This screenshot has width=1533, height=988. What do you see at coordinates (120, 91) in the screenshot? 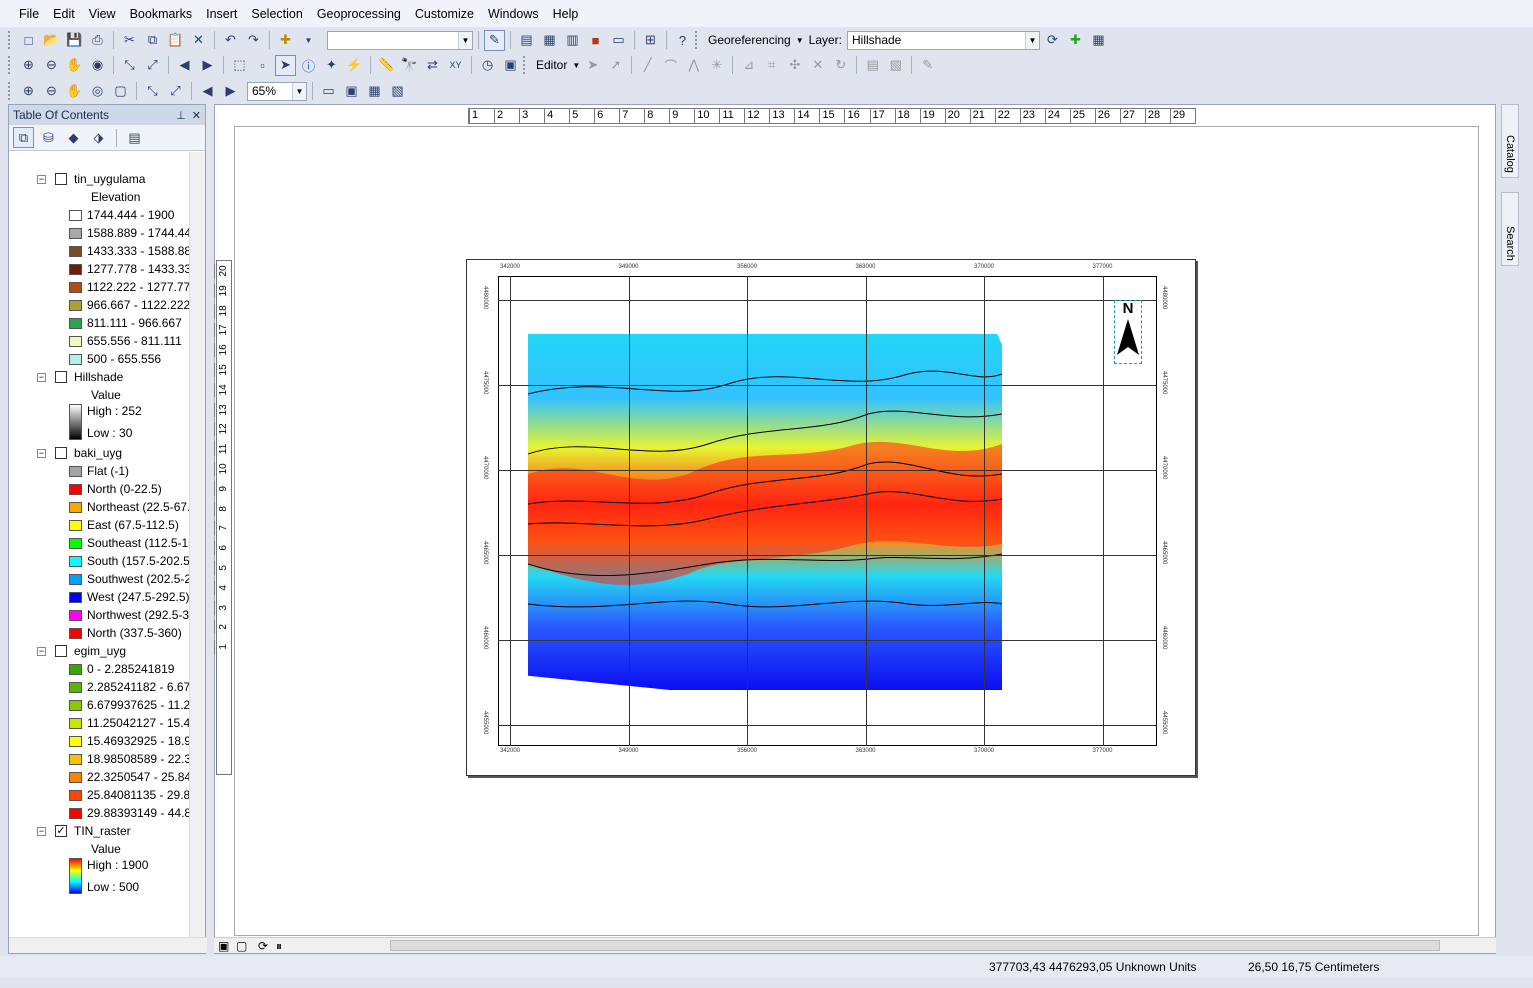
I see `zoom-100-icon: ▢` at bounding box center [120, 91].